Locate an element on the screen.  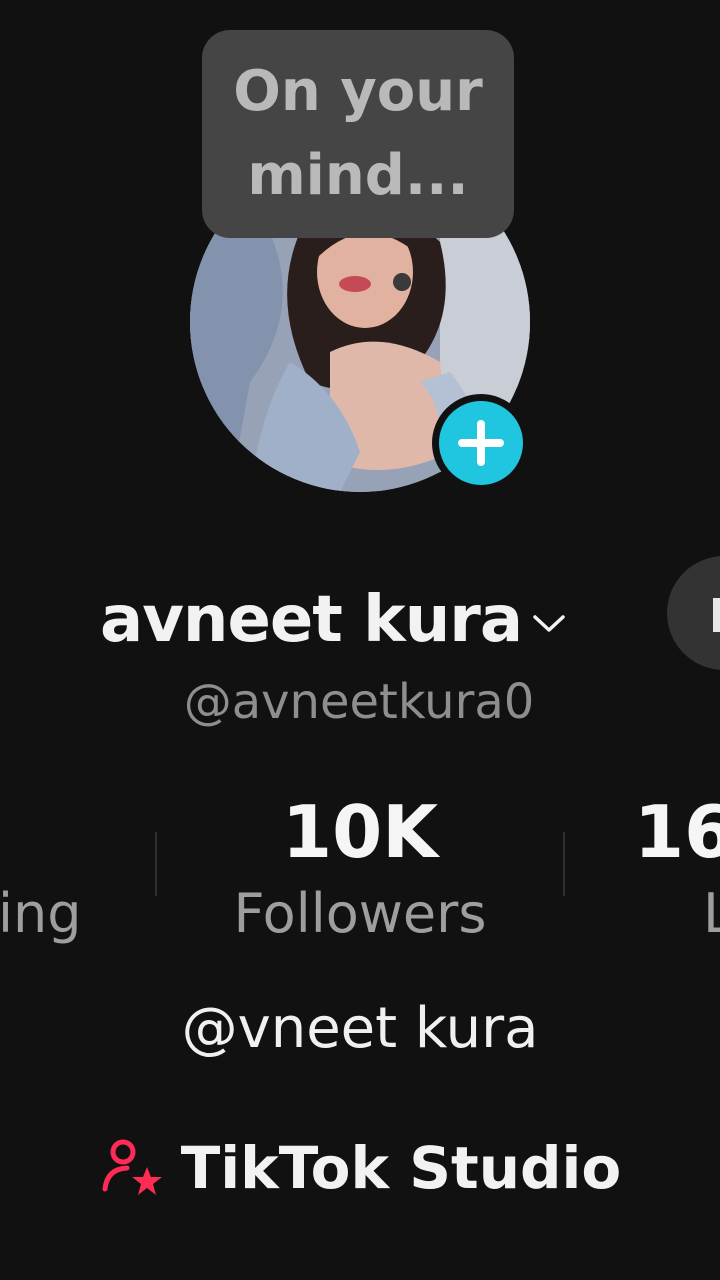
add-story-button is located at coordinates (481, 443).